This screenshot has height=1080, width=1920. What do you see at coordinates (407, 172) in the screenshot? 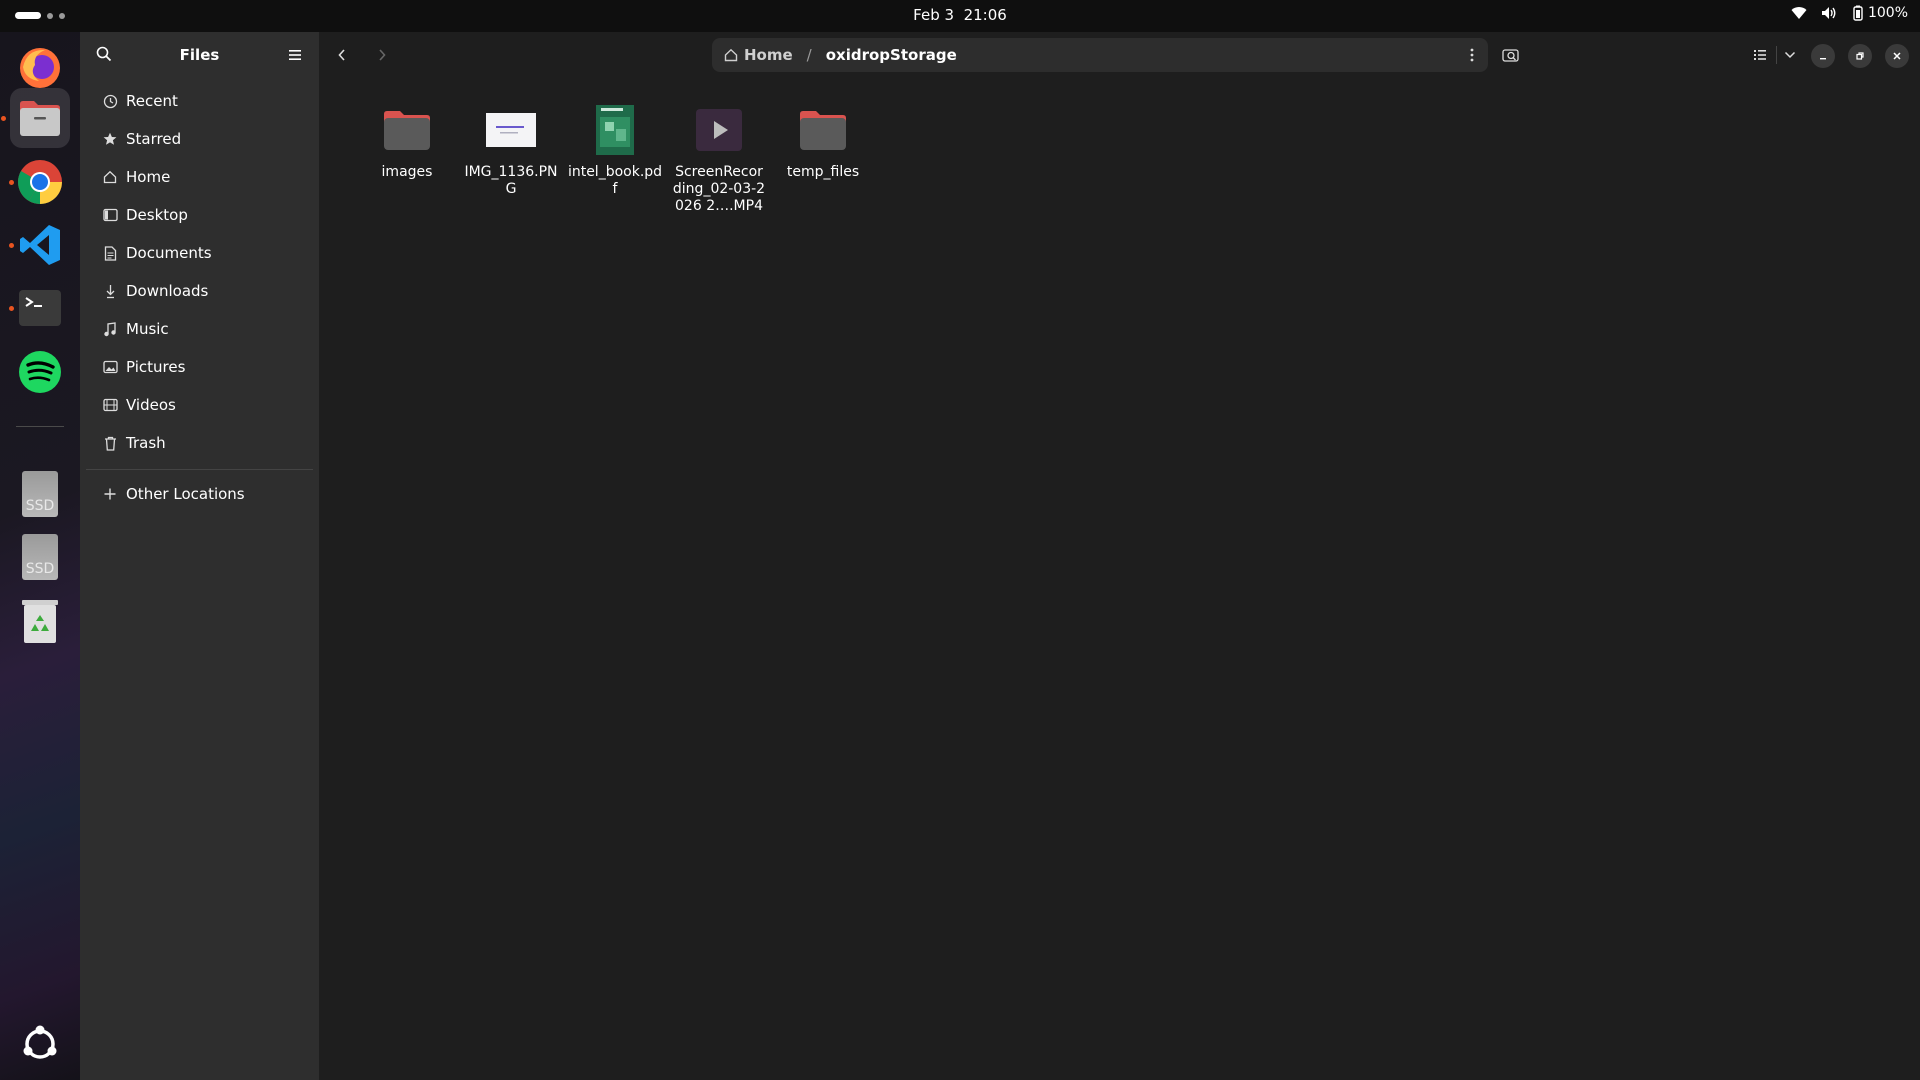
I see `file-name: images` at bounding box center [407, 172].